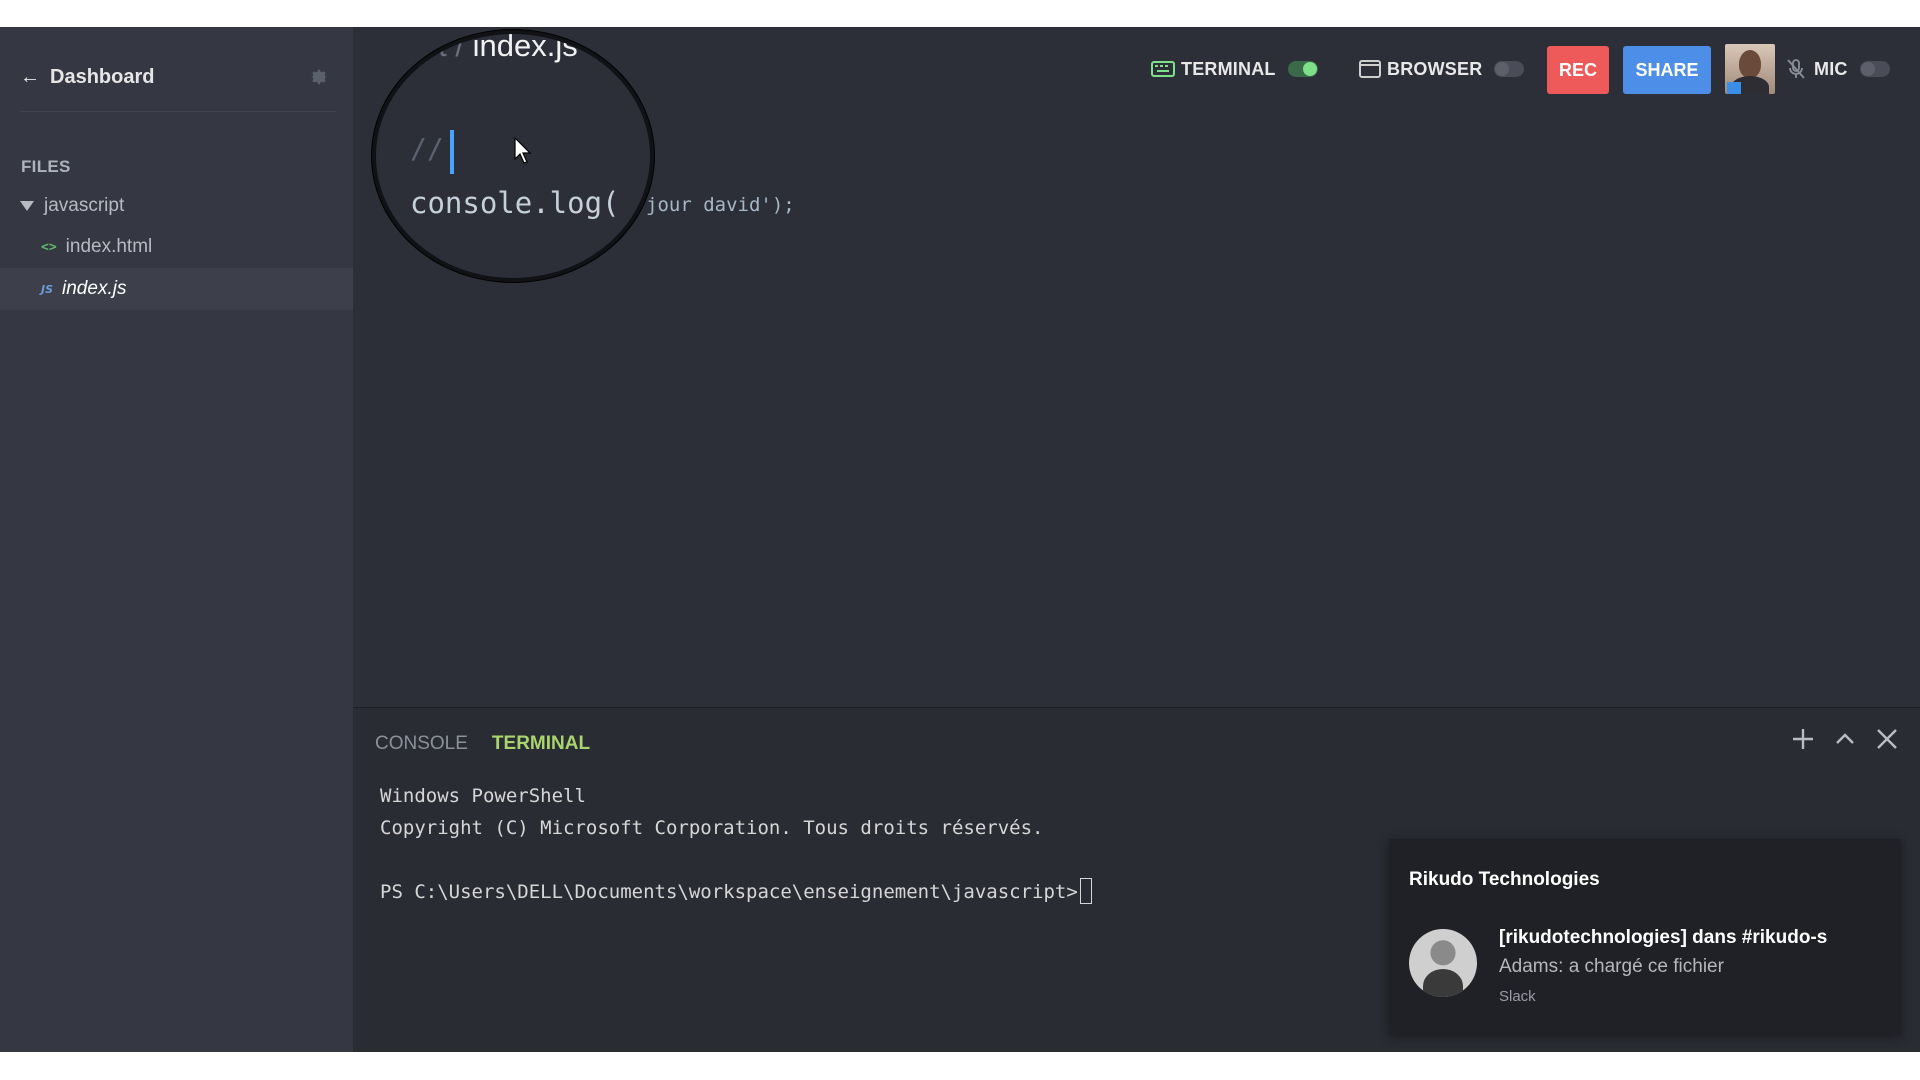 Image resolution: width=1920 pixels, height=1080 pixels. I want to click on browser-toggle-group: BROWSER, so click(1442, 69).